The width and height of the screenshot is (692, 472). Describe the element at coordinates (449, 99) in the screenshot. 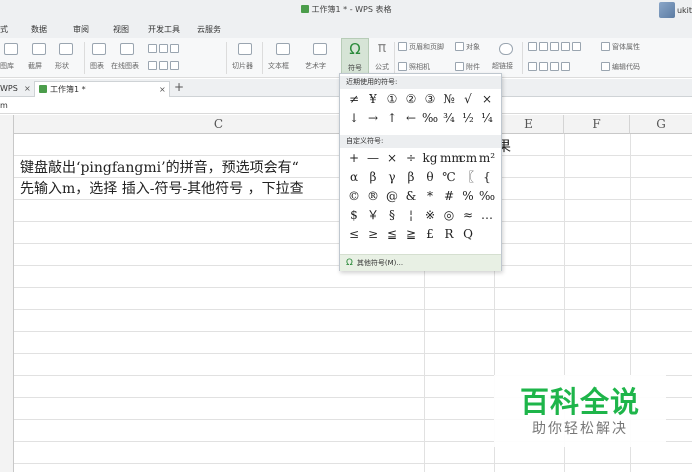

I see `symbol-cell: №` at that location.